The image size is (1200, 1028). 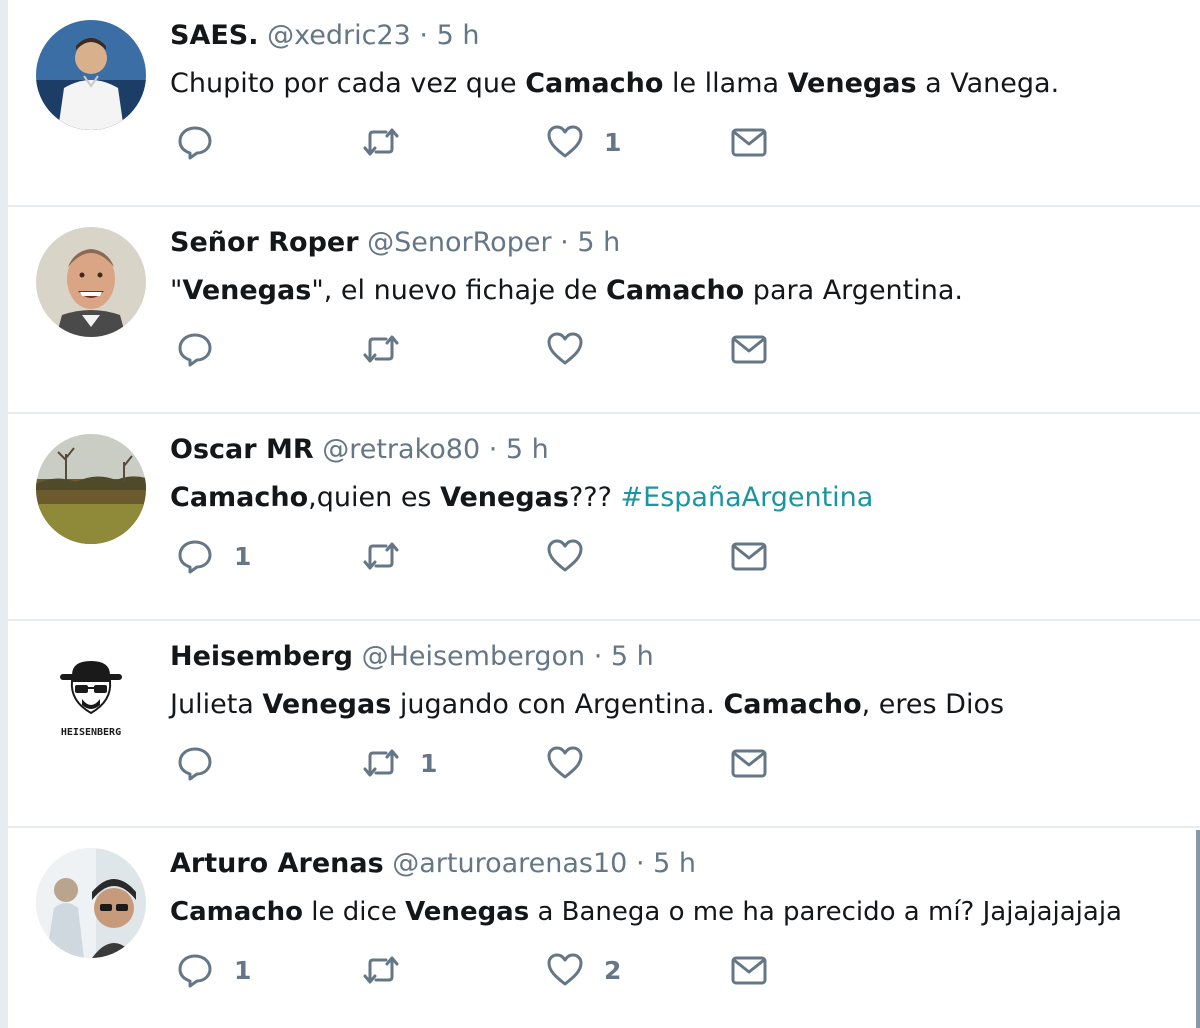 I want to click on author-handle: @Heisembergon, so click(x=474, y=656).